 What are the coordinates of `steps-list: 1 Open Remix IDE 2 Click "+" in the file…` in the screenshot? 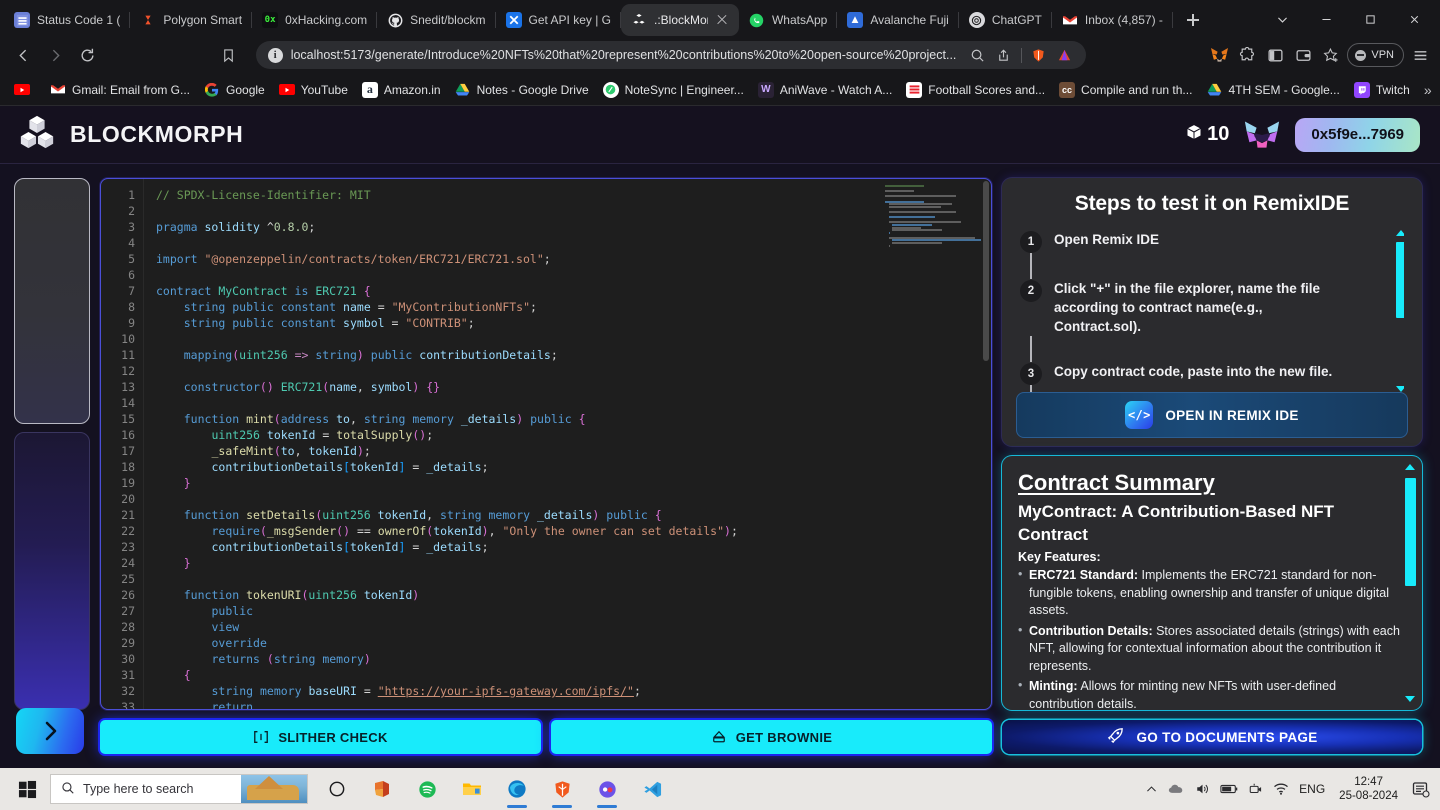 It's located at (1212, 311).